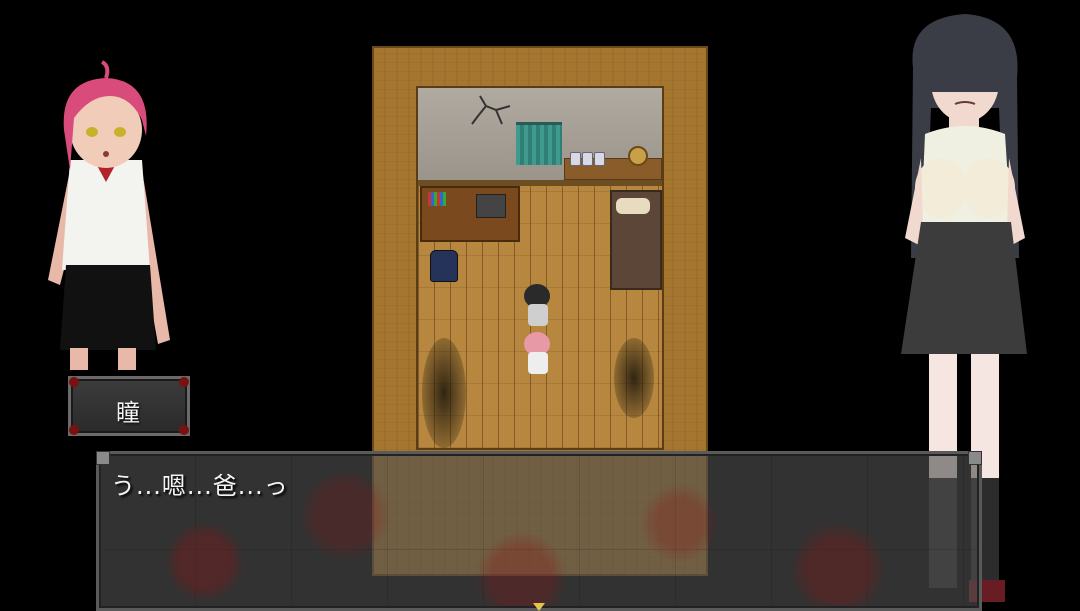 The image size is (1080, 611). I want to click on laptop, so click(491, 206).